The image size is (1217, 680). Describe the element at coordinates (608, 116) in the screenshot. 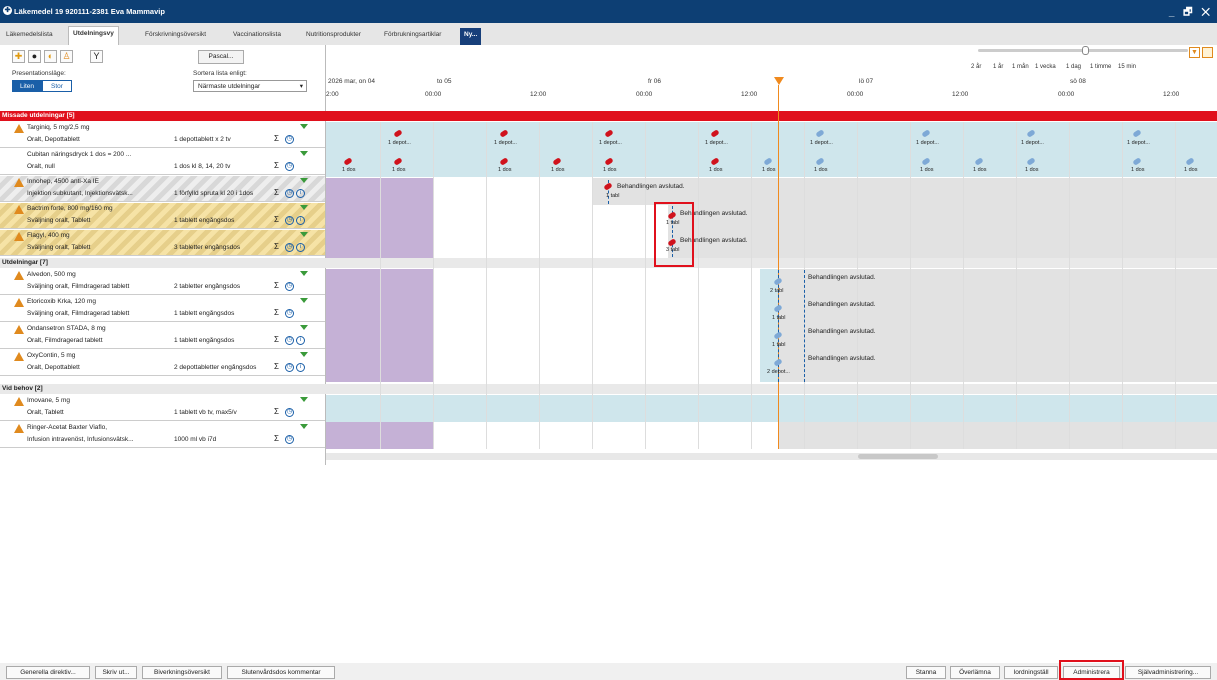

I see `section-missade: Missade utdelningar [5]` at that location.